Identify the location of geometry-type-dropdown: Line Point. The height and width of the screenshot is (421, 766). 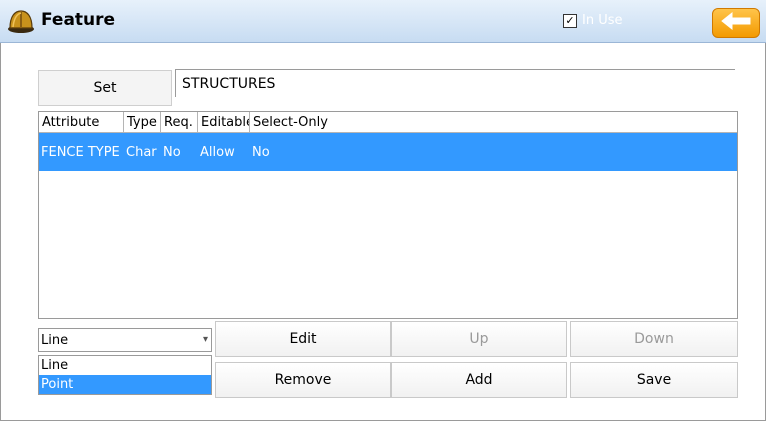
(125, 375).